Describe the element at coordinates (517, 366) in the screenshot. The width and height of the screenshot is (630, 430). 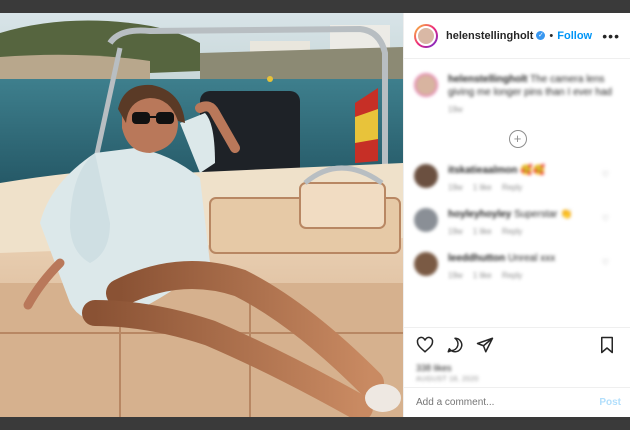
I see `likes-count: 338 likes` at that location.